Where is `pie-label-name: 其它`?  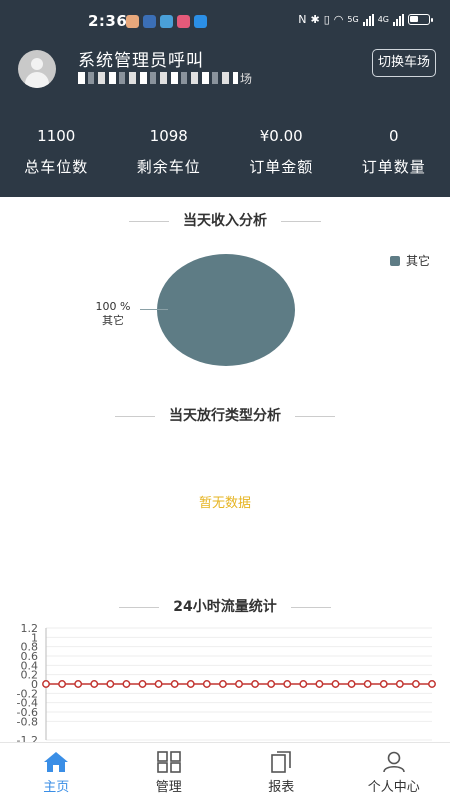
pie-label-name: 其它 is located at coordinates (113, 320).